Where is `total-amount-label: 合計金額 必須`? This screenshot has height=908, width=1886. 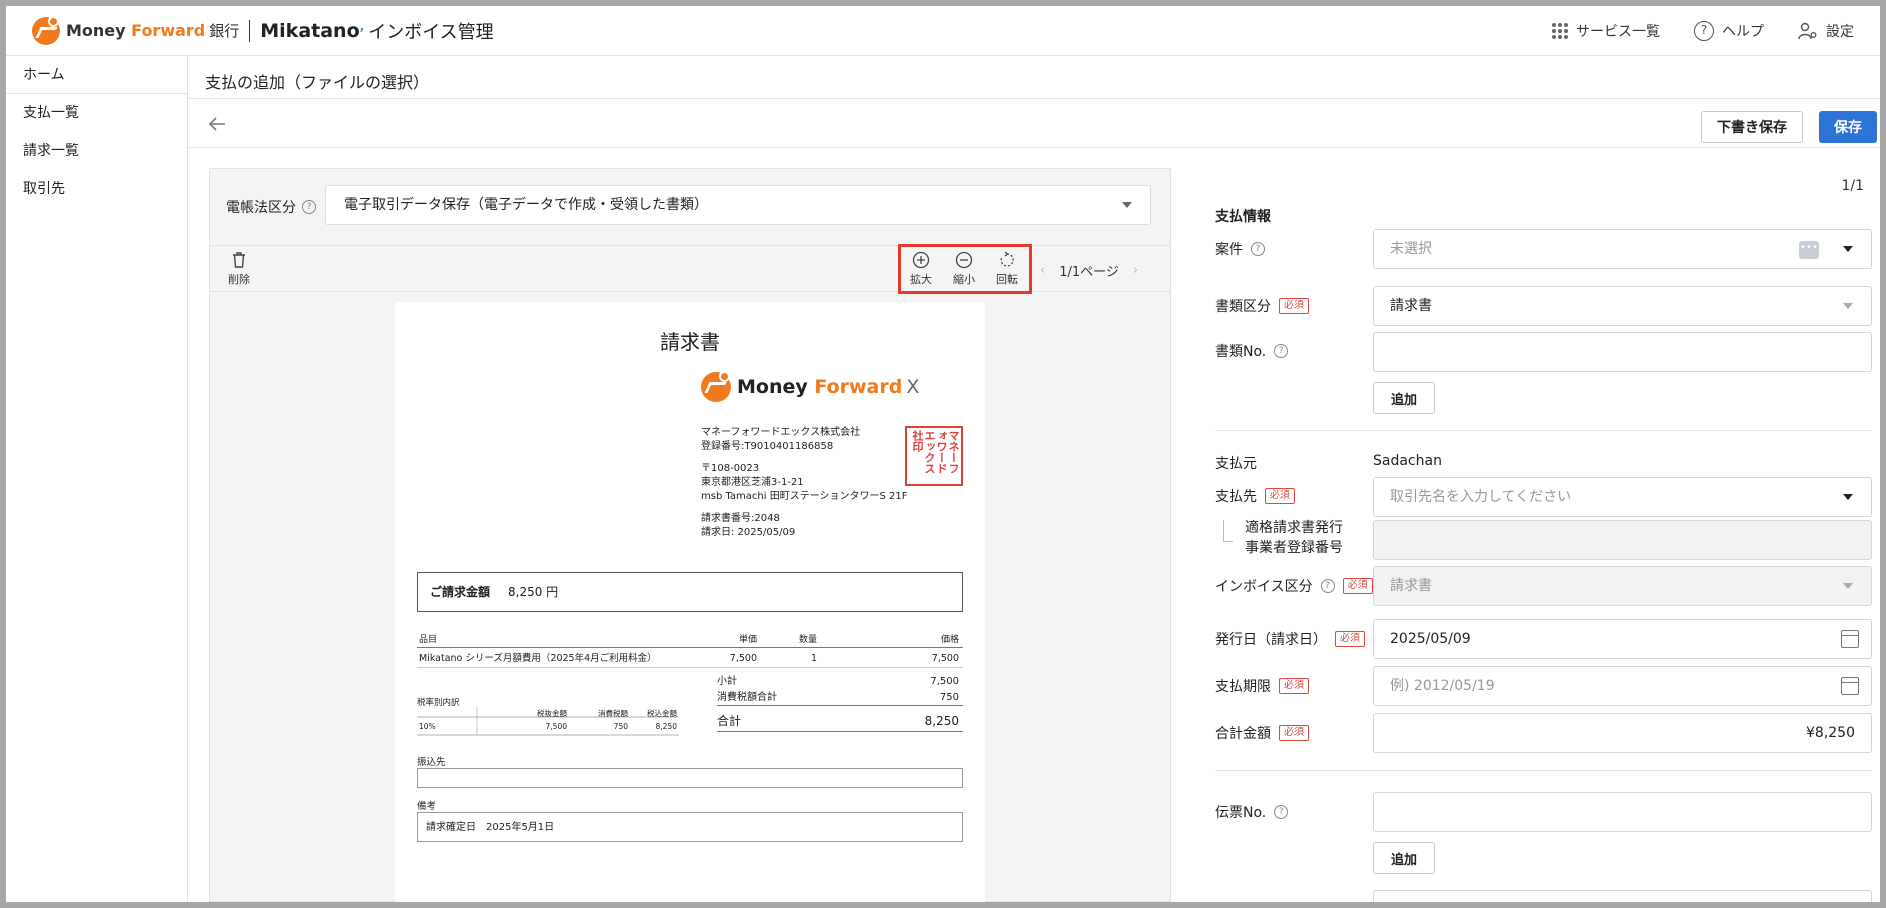
total-amount-label: 合計金額 必須 is located at coordinates (1262, 733).